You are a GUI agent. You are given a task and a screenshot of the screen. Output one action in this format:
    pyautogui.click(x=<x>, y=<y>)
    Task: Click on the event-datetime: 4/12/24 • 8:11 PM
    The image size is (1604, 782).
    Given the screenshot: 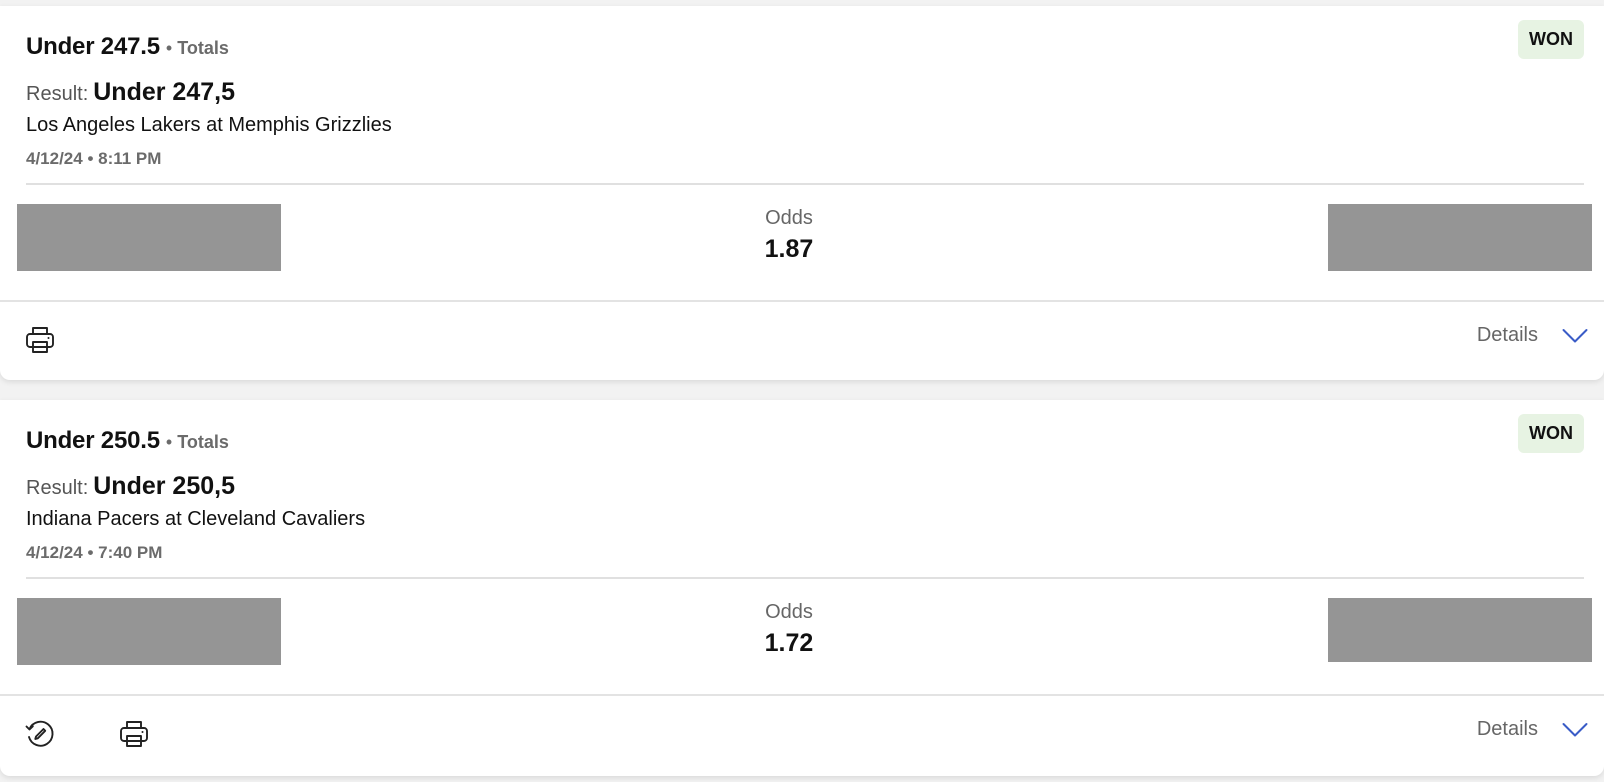 What is the action you would take?
    pyautogui.click(x=94, y=158)
    